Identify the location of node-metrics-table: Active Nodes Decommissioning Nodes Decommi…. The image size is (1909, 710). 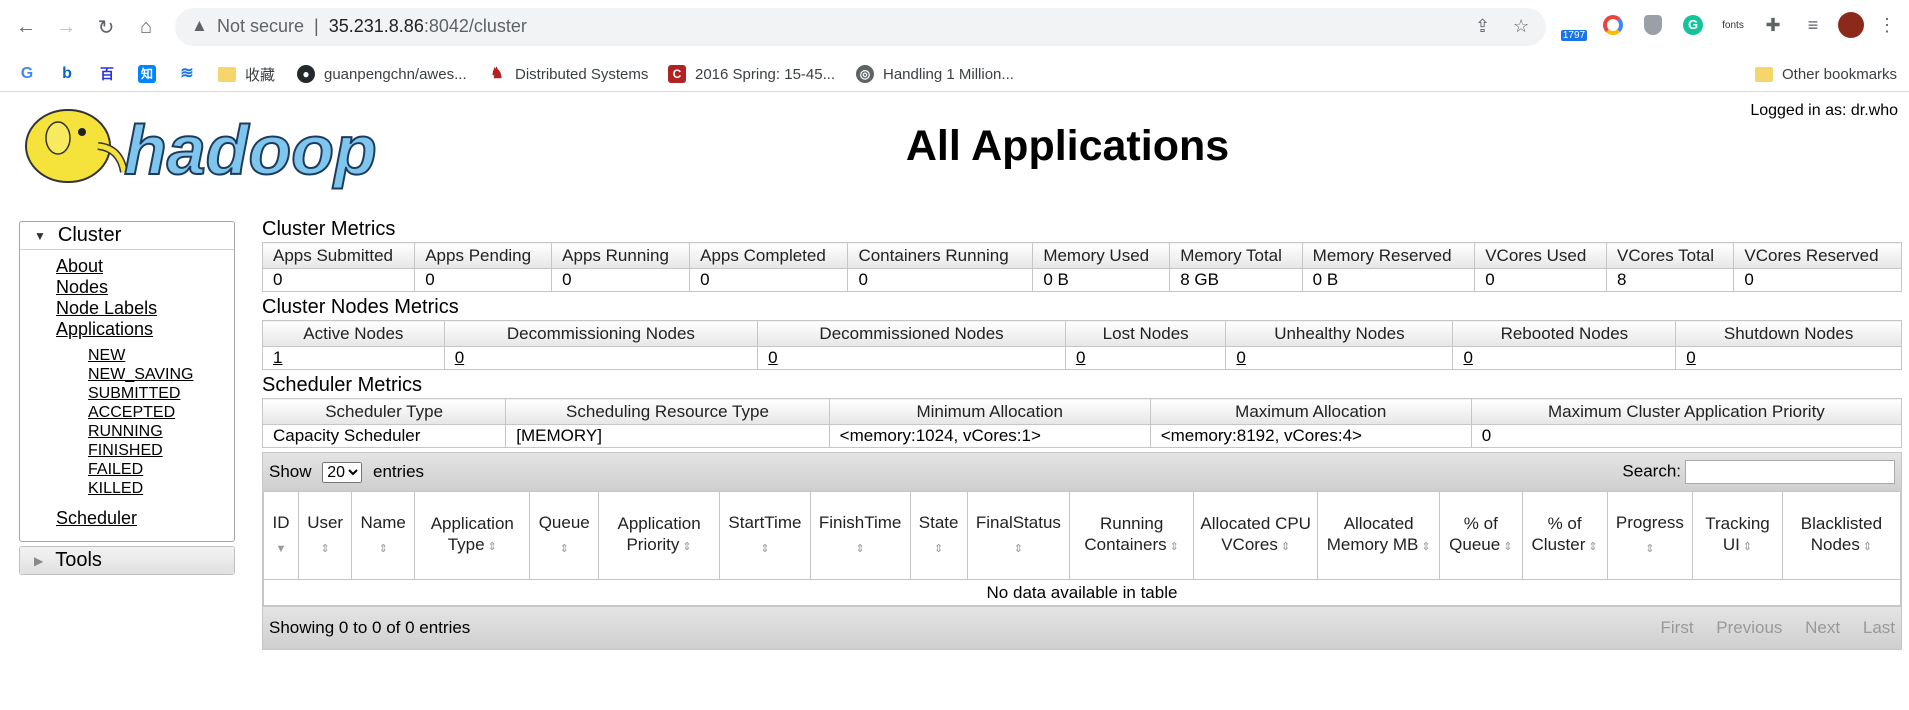
(1082, 345).